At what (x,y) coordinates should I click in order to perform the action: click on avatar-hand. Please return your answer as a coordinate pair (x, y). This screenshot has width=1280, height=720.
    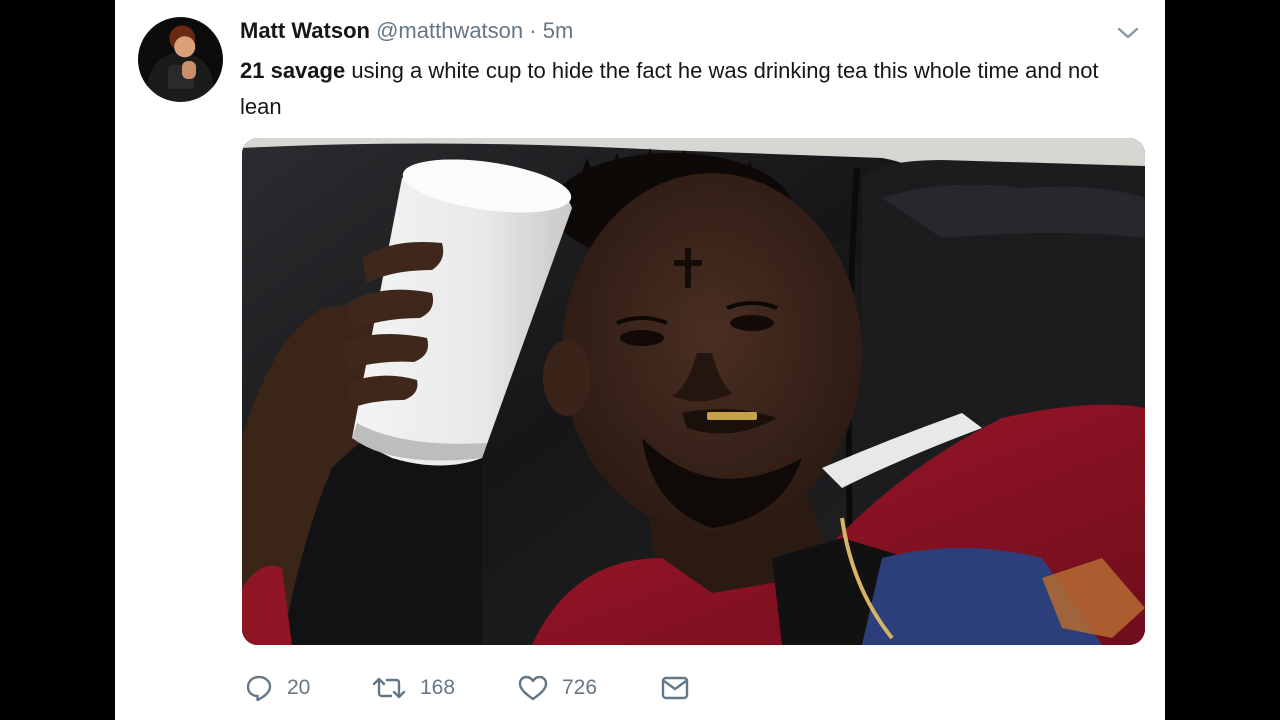
    Looking at the image, I should click on (189, 70).